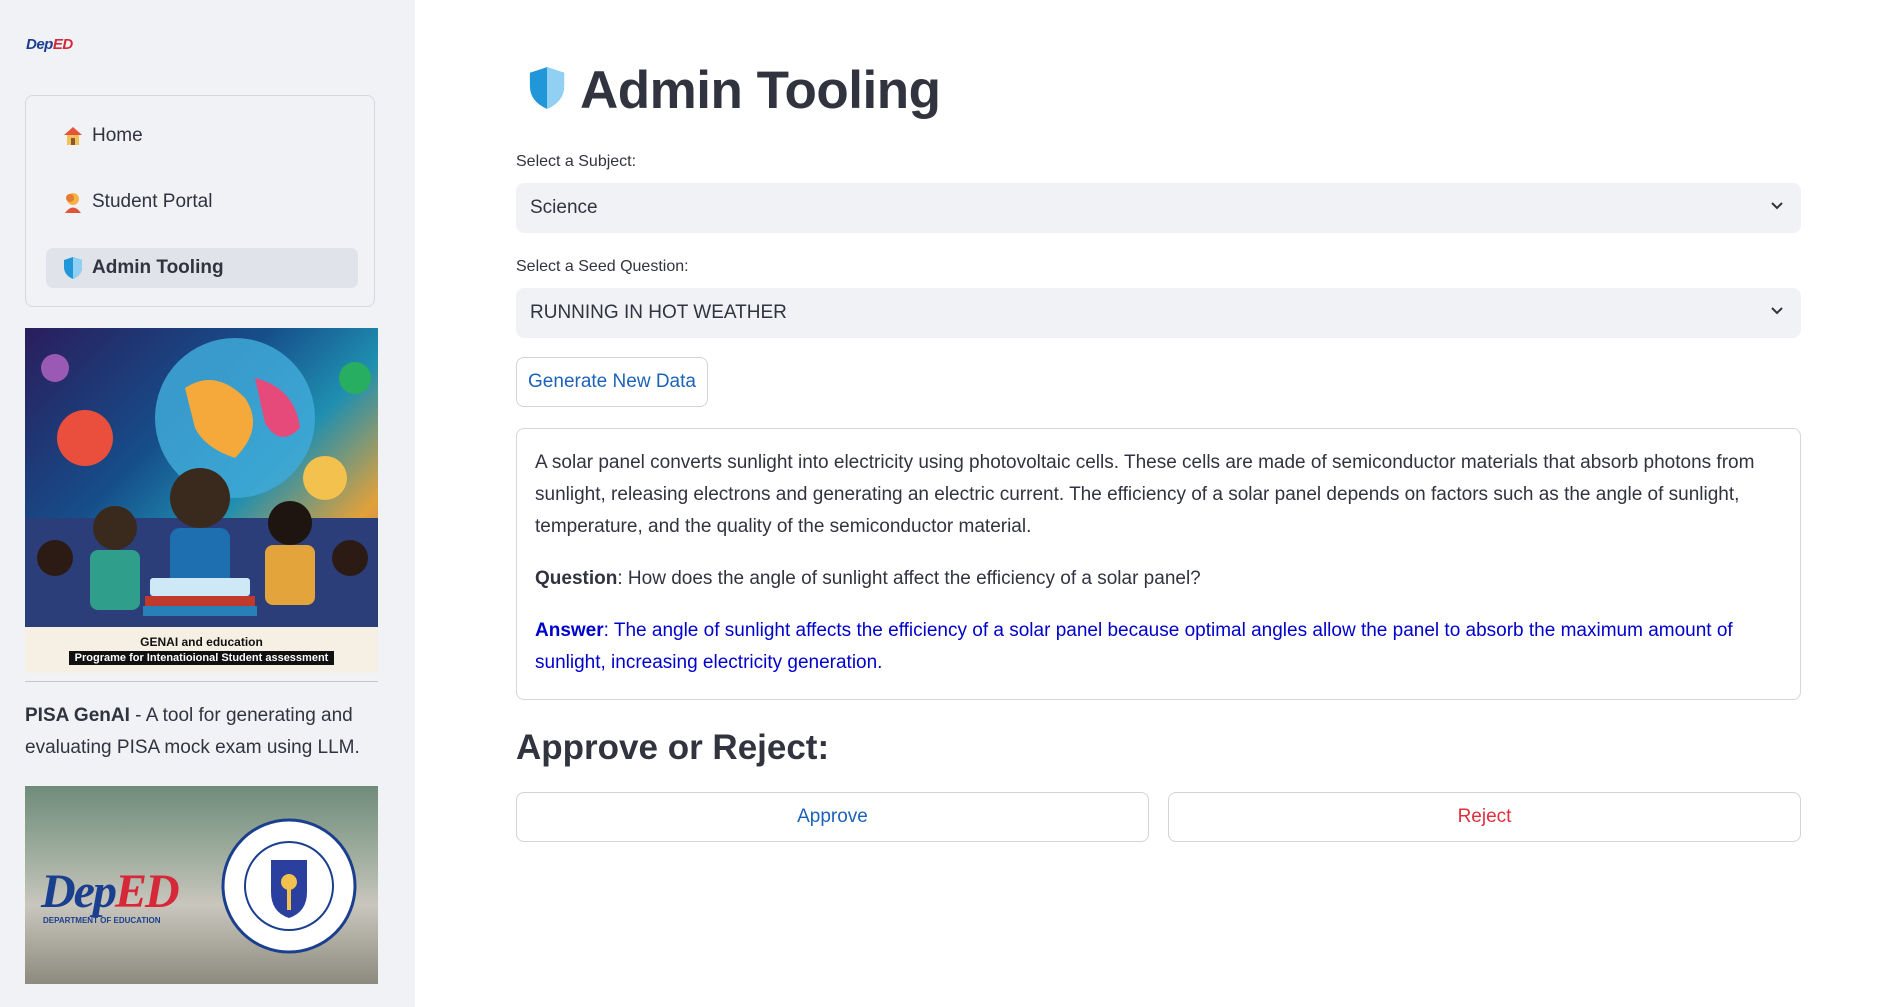 The image size is (1897, 1007). I want to click on hero-caption-line1: GENAI and education, so click(201, 642).